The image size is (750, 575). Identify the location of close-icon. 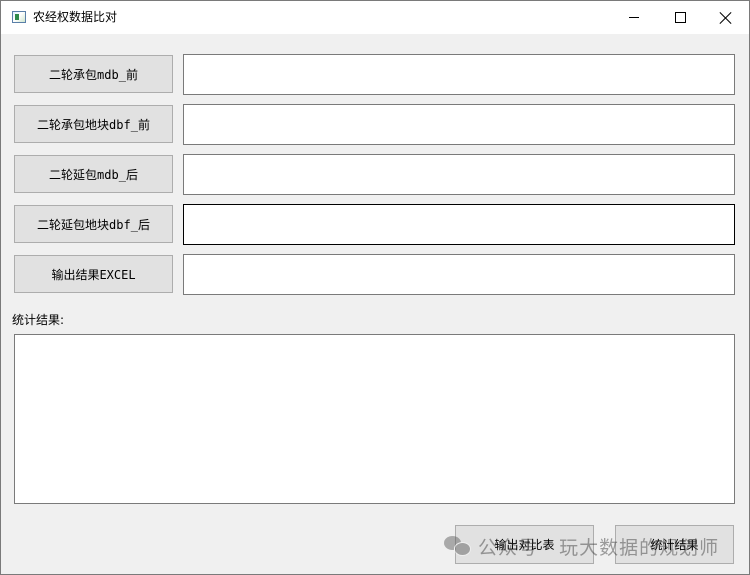
(726, 18).